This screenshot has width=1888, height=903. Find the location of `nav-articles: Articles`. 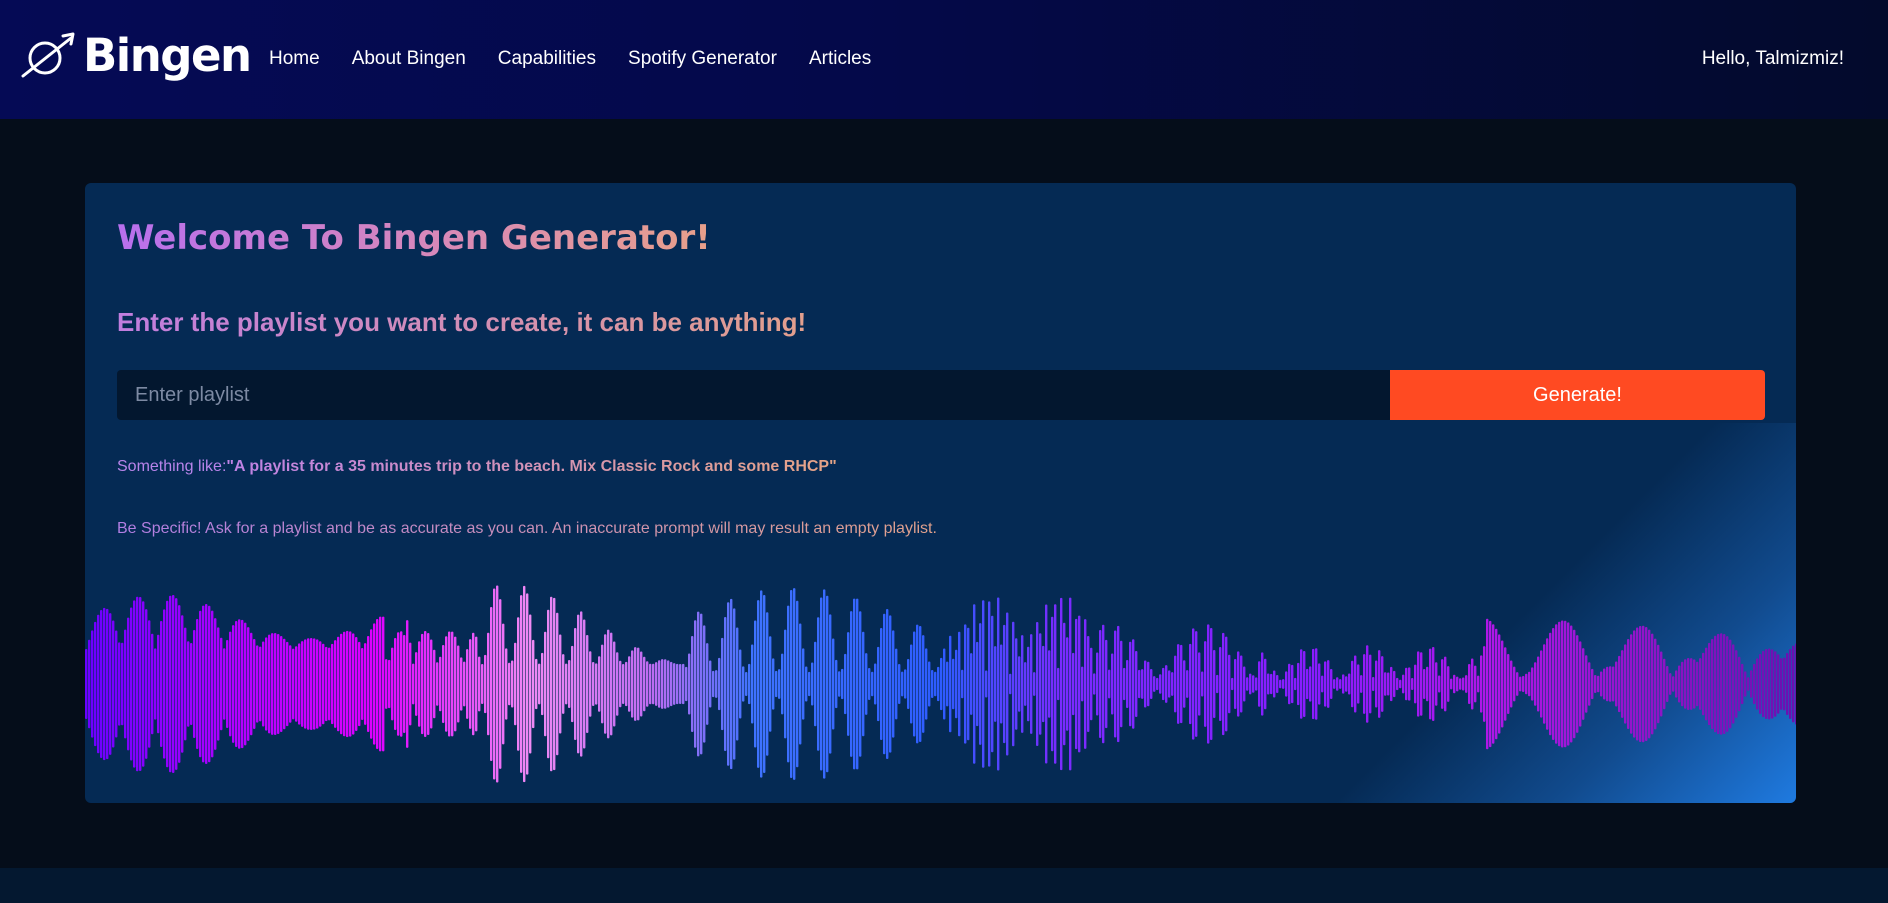

nav-articles: Articles is located at coordinates (840, 59).